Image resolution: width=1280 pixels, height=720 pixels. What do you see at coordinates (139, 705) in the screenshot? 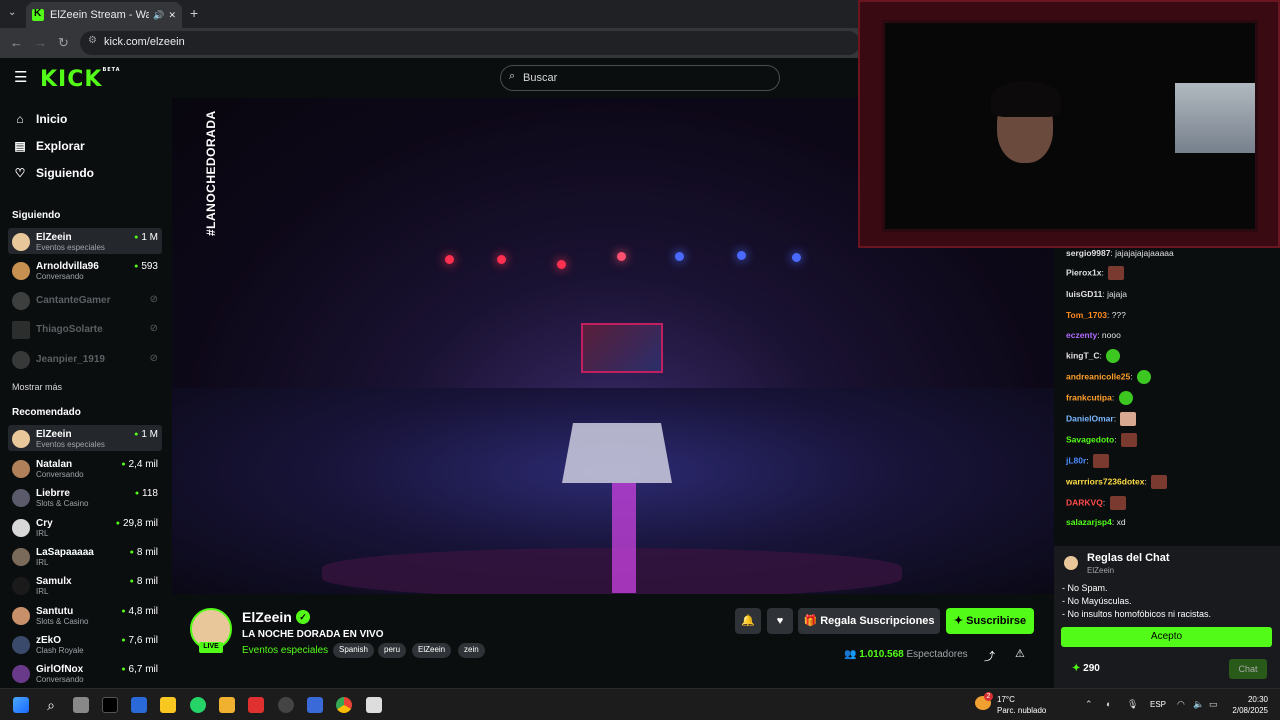
I see `store-icon` at bounding box center [139, 705].